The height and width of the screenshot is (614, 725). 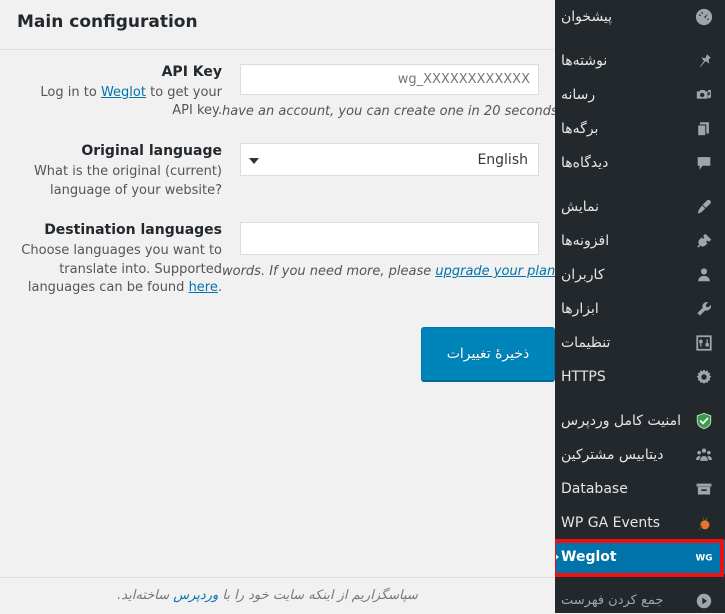 I want to click on page-title: Main configuration, so click(x=107, y=22).